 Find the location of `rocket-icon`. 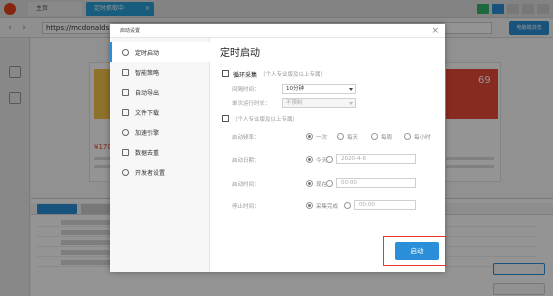

rocket-icon is located at coordinates (125, 132).